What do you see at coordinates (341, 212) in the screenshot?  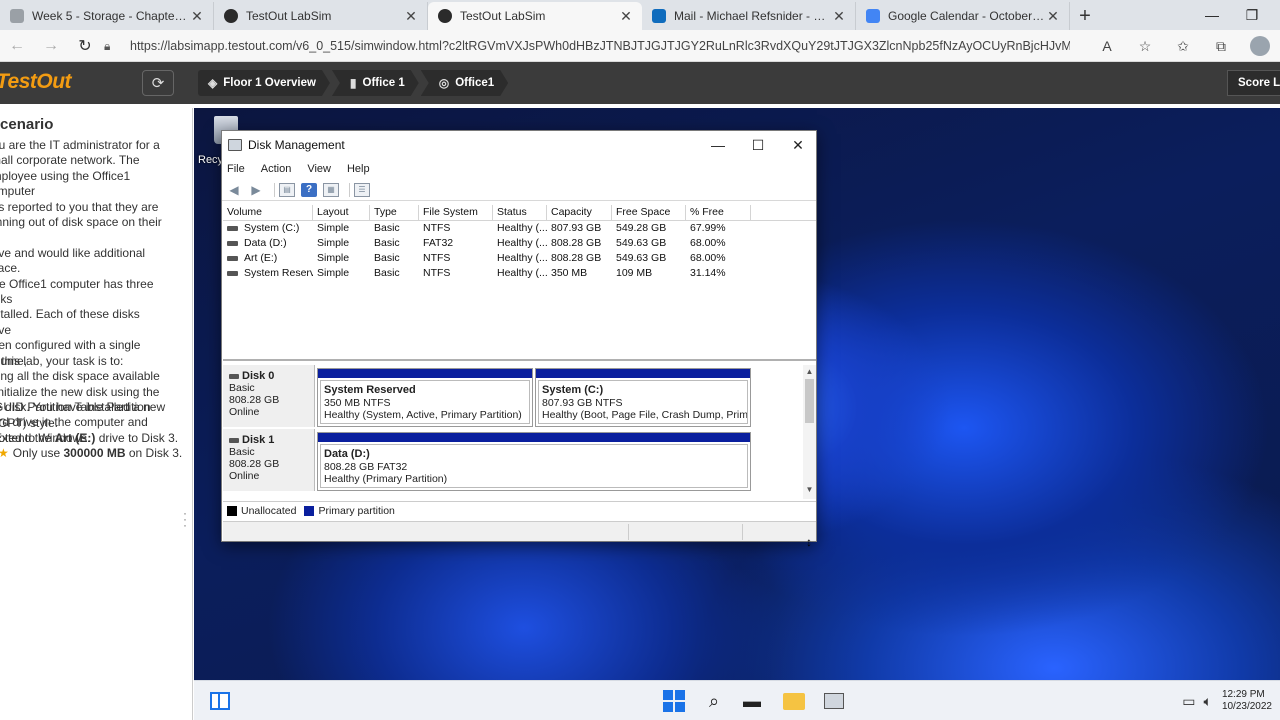 I see `column-layout: Layout` at bounding box center [341, 212].